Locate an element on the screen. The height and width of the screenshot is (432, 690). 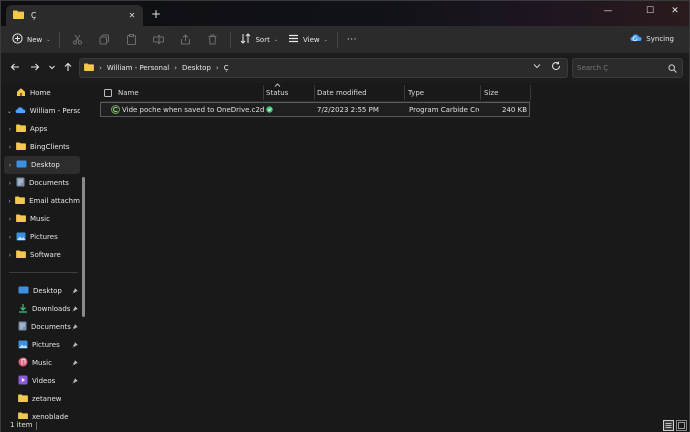
column-header-name: Name is located at coordinates (128, 93).